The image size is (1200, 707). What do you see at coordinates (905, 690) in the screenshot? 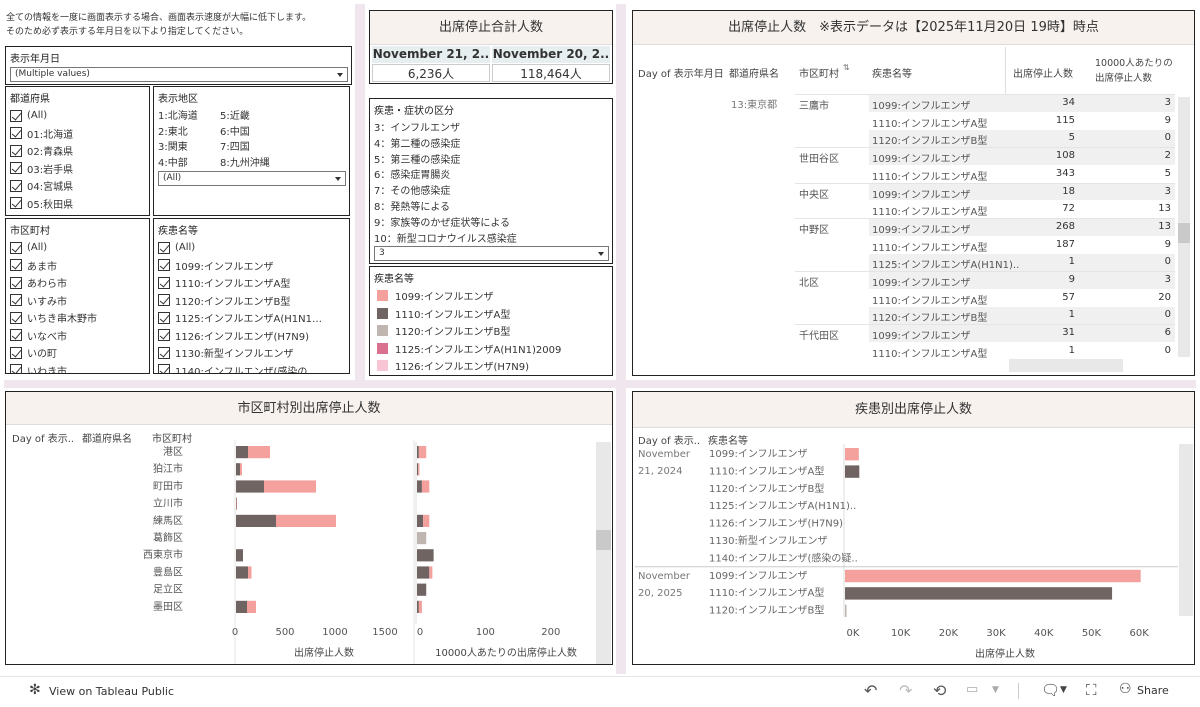
I see `redo-icon: ↷` at bounding box center [905, 690].